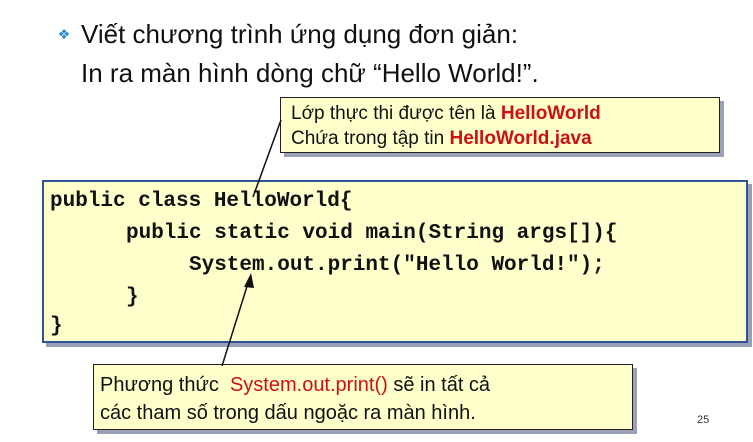 The height and width of the screenshot is (442, 753). What do you see at coordinates (132, 297) in the screenshot?
I see `code-line-4: }` at bounding box center [132, 297].